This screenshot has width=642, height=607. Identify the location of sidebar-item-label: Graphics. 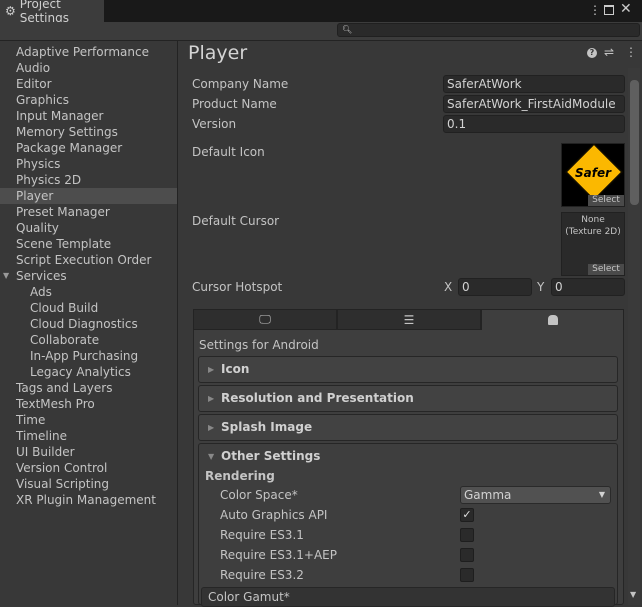
(42, 100).